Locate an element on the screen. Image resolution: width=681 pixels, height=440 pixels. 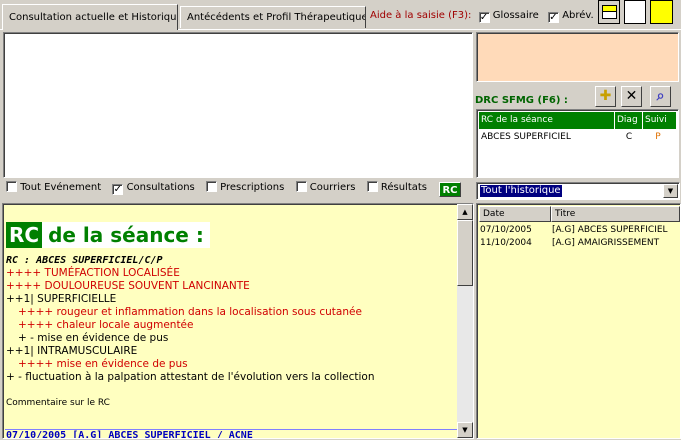
filter-resultats: Résultats is located at coordinates (397, 187).